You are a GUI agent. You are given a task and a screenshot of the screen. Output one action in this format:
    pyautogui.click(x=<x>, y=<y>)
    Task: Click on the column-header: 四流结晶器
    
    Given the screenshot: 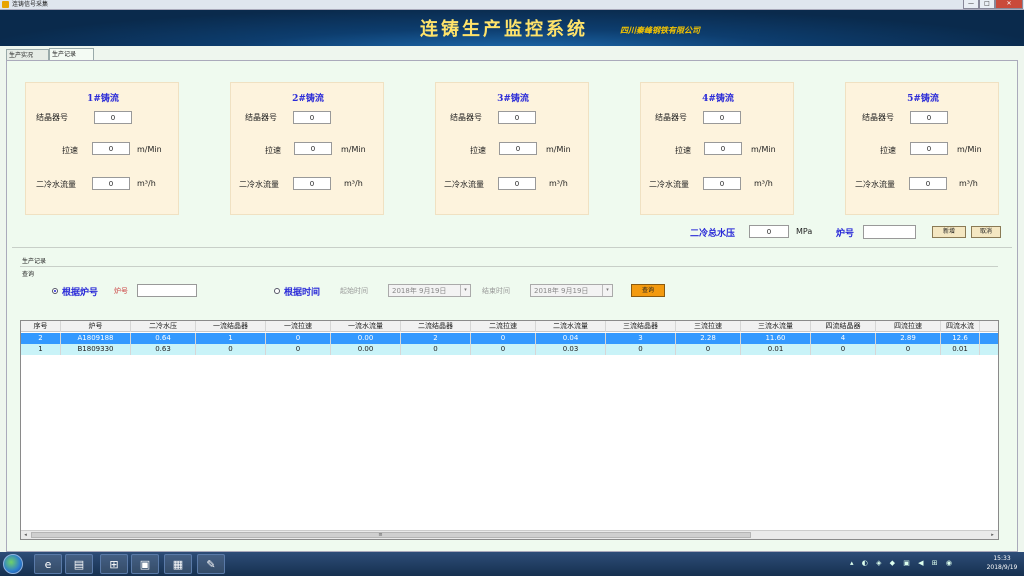 What is the action you would take?
    pyautogui.click(x=843, y=326)
    